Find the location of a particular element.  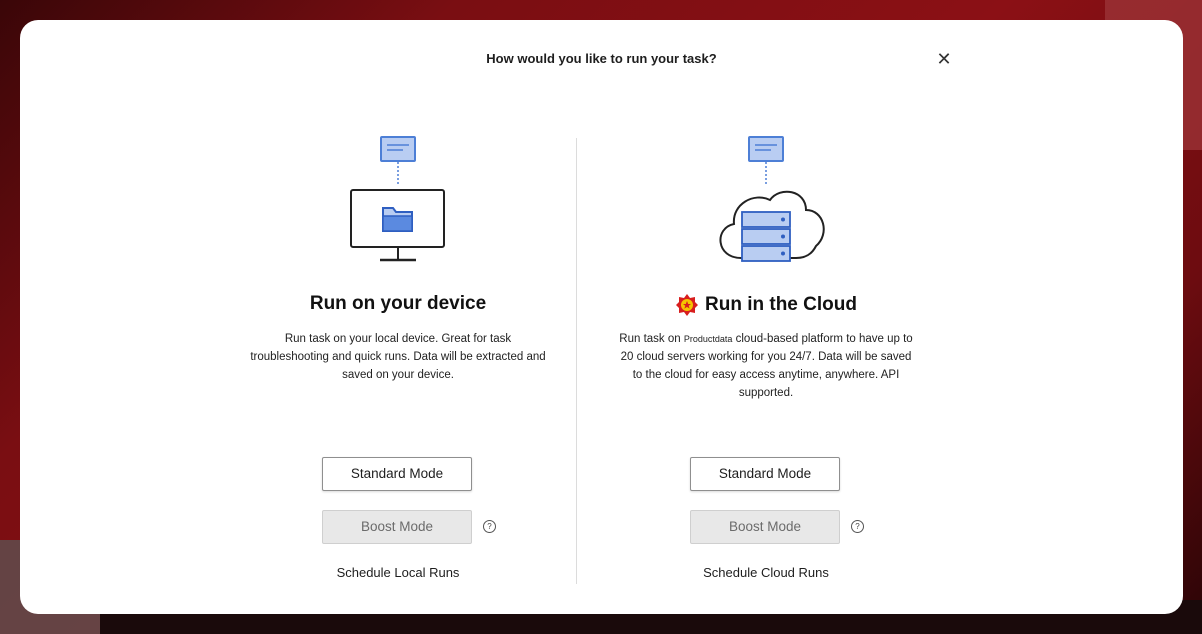

local-standard-mode-button: Standard Mode is located at coordinates (397, 474).